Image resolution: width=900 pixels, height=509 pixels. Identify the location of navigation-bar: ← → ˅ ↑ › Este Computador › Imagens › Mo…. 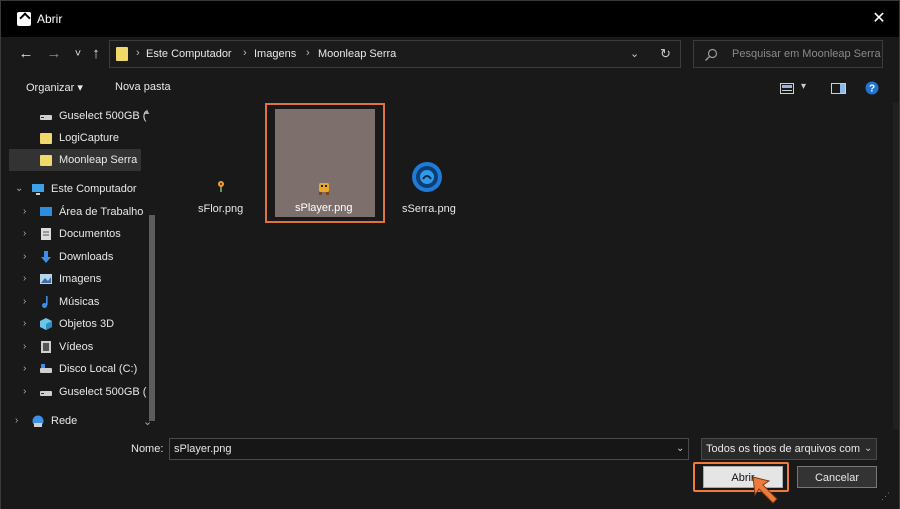
(450, 54).